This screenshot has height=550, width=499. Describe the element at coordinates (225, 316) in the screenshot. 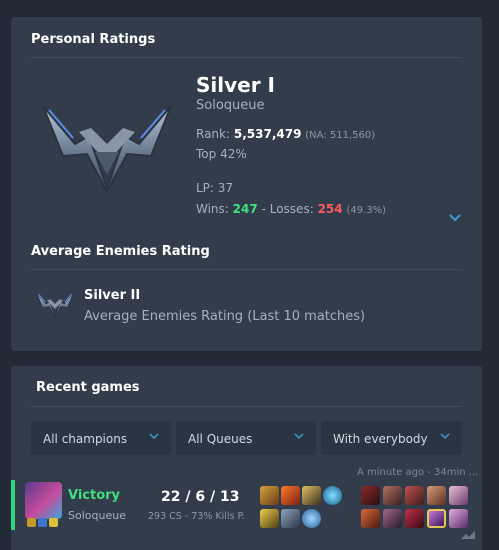

I see `enemy-description: Average Enemies Rating (Last 10 matches)` at that location.